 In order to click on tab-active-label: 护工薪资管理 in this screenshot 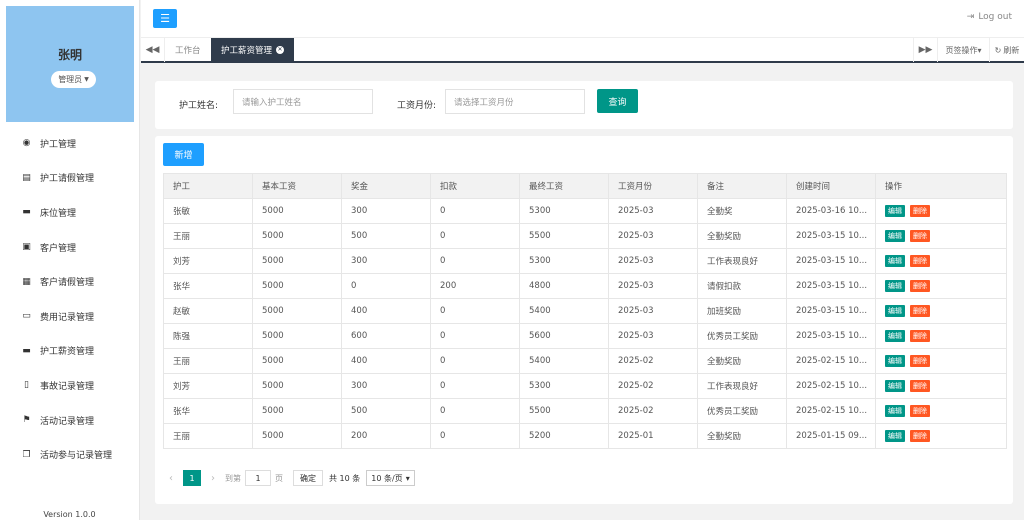, I will do `click(247, 51)`.